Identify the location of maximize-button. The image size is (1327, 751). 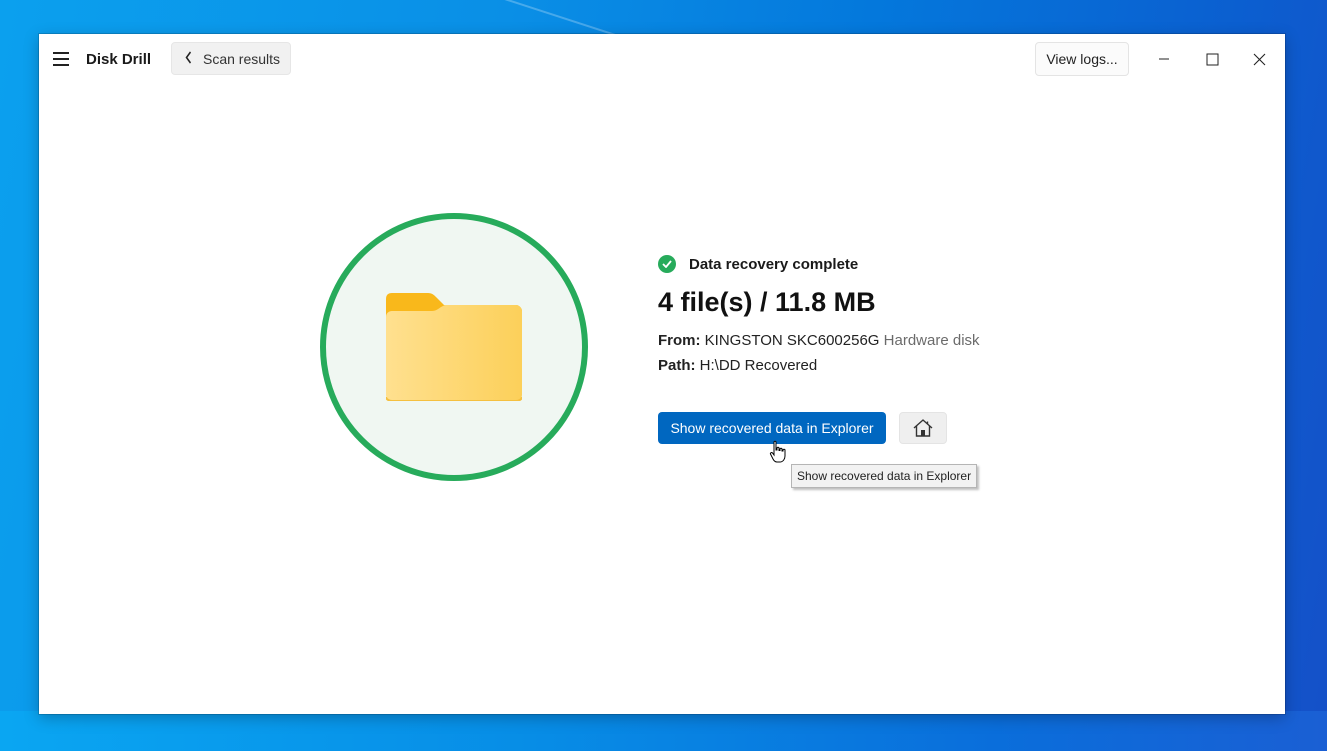
(1212, 59).